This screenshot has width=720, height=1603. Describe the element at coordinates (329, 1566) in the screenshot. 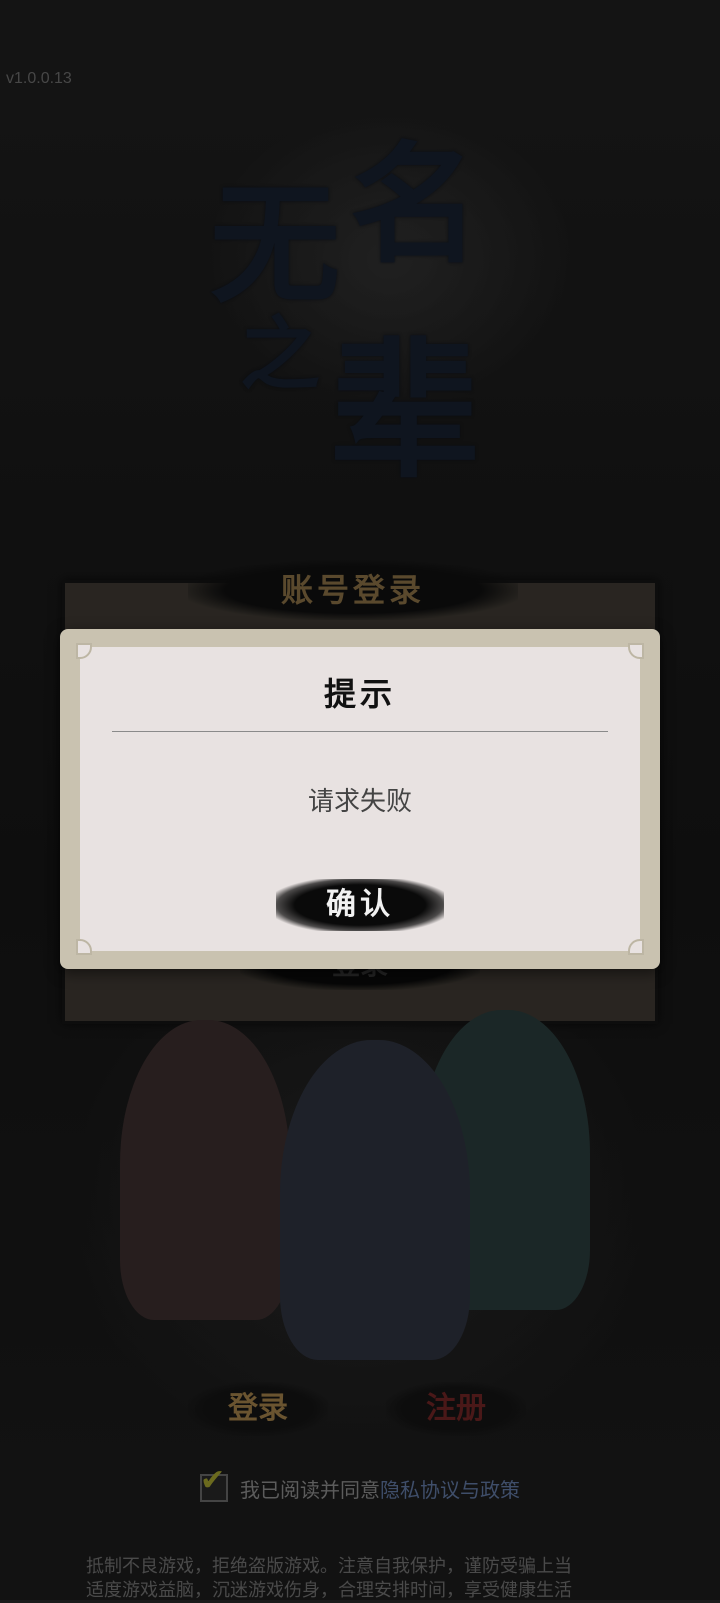

I see `health-notice-line-1: 抵制不良游戏，拒绝盗版游戏。注意自我保护，谨防受骗上当` at that location.